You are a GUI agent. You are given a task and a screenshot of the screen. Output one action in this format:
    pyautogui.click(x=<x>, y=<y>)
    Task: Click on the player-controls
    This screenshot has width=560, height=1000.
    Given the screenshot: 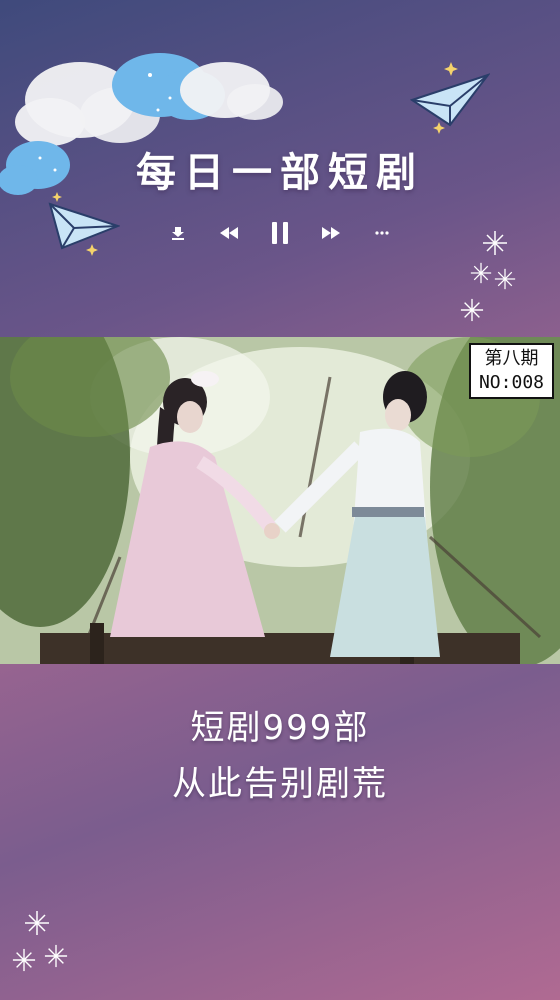 What is the action you would take?
    pyautogui.click(x=280, y=233)
    